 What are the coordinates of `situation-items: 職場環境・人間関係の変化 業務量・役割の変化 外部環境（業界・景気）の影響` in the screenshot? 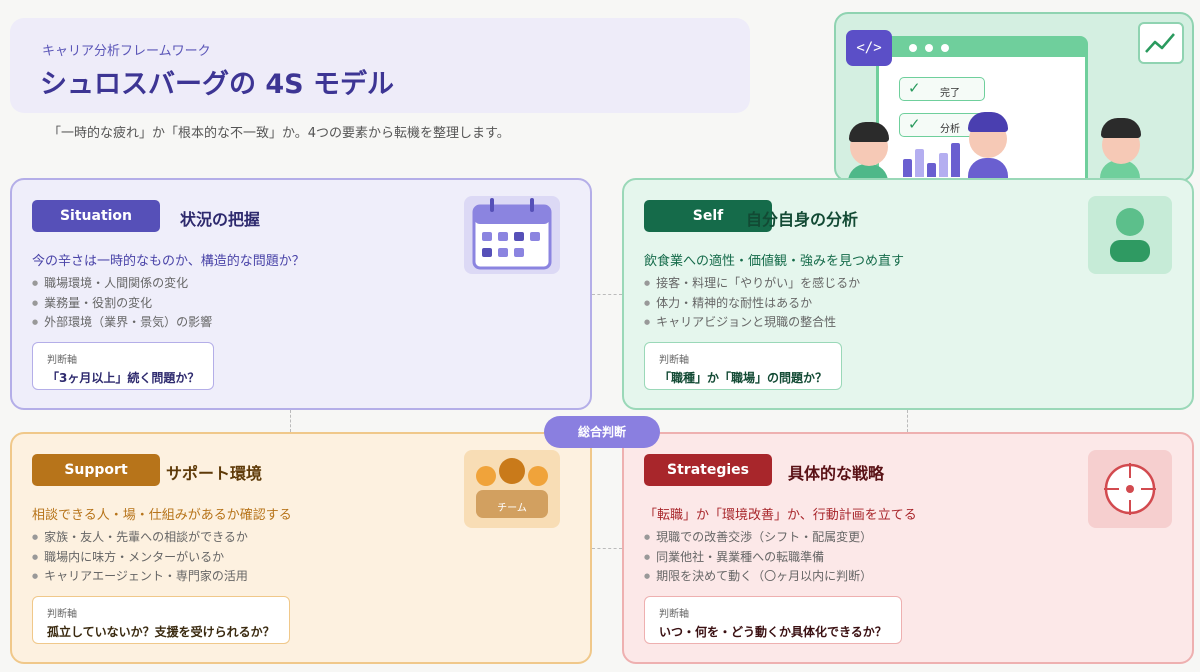 It's located at (122, 303).